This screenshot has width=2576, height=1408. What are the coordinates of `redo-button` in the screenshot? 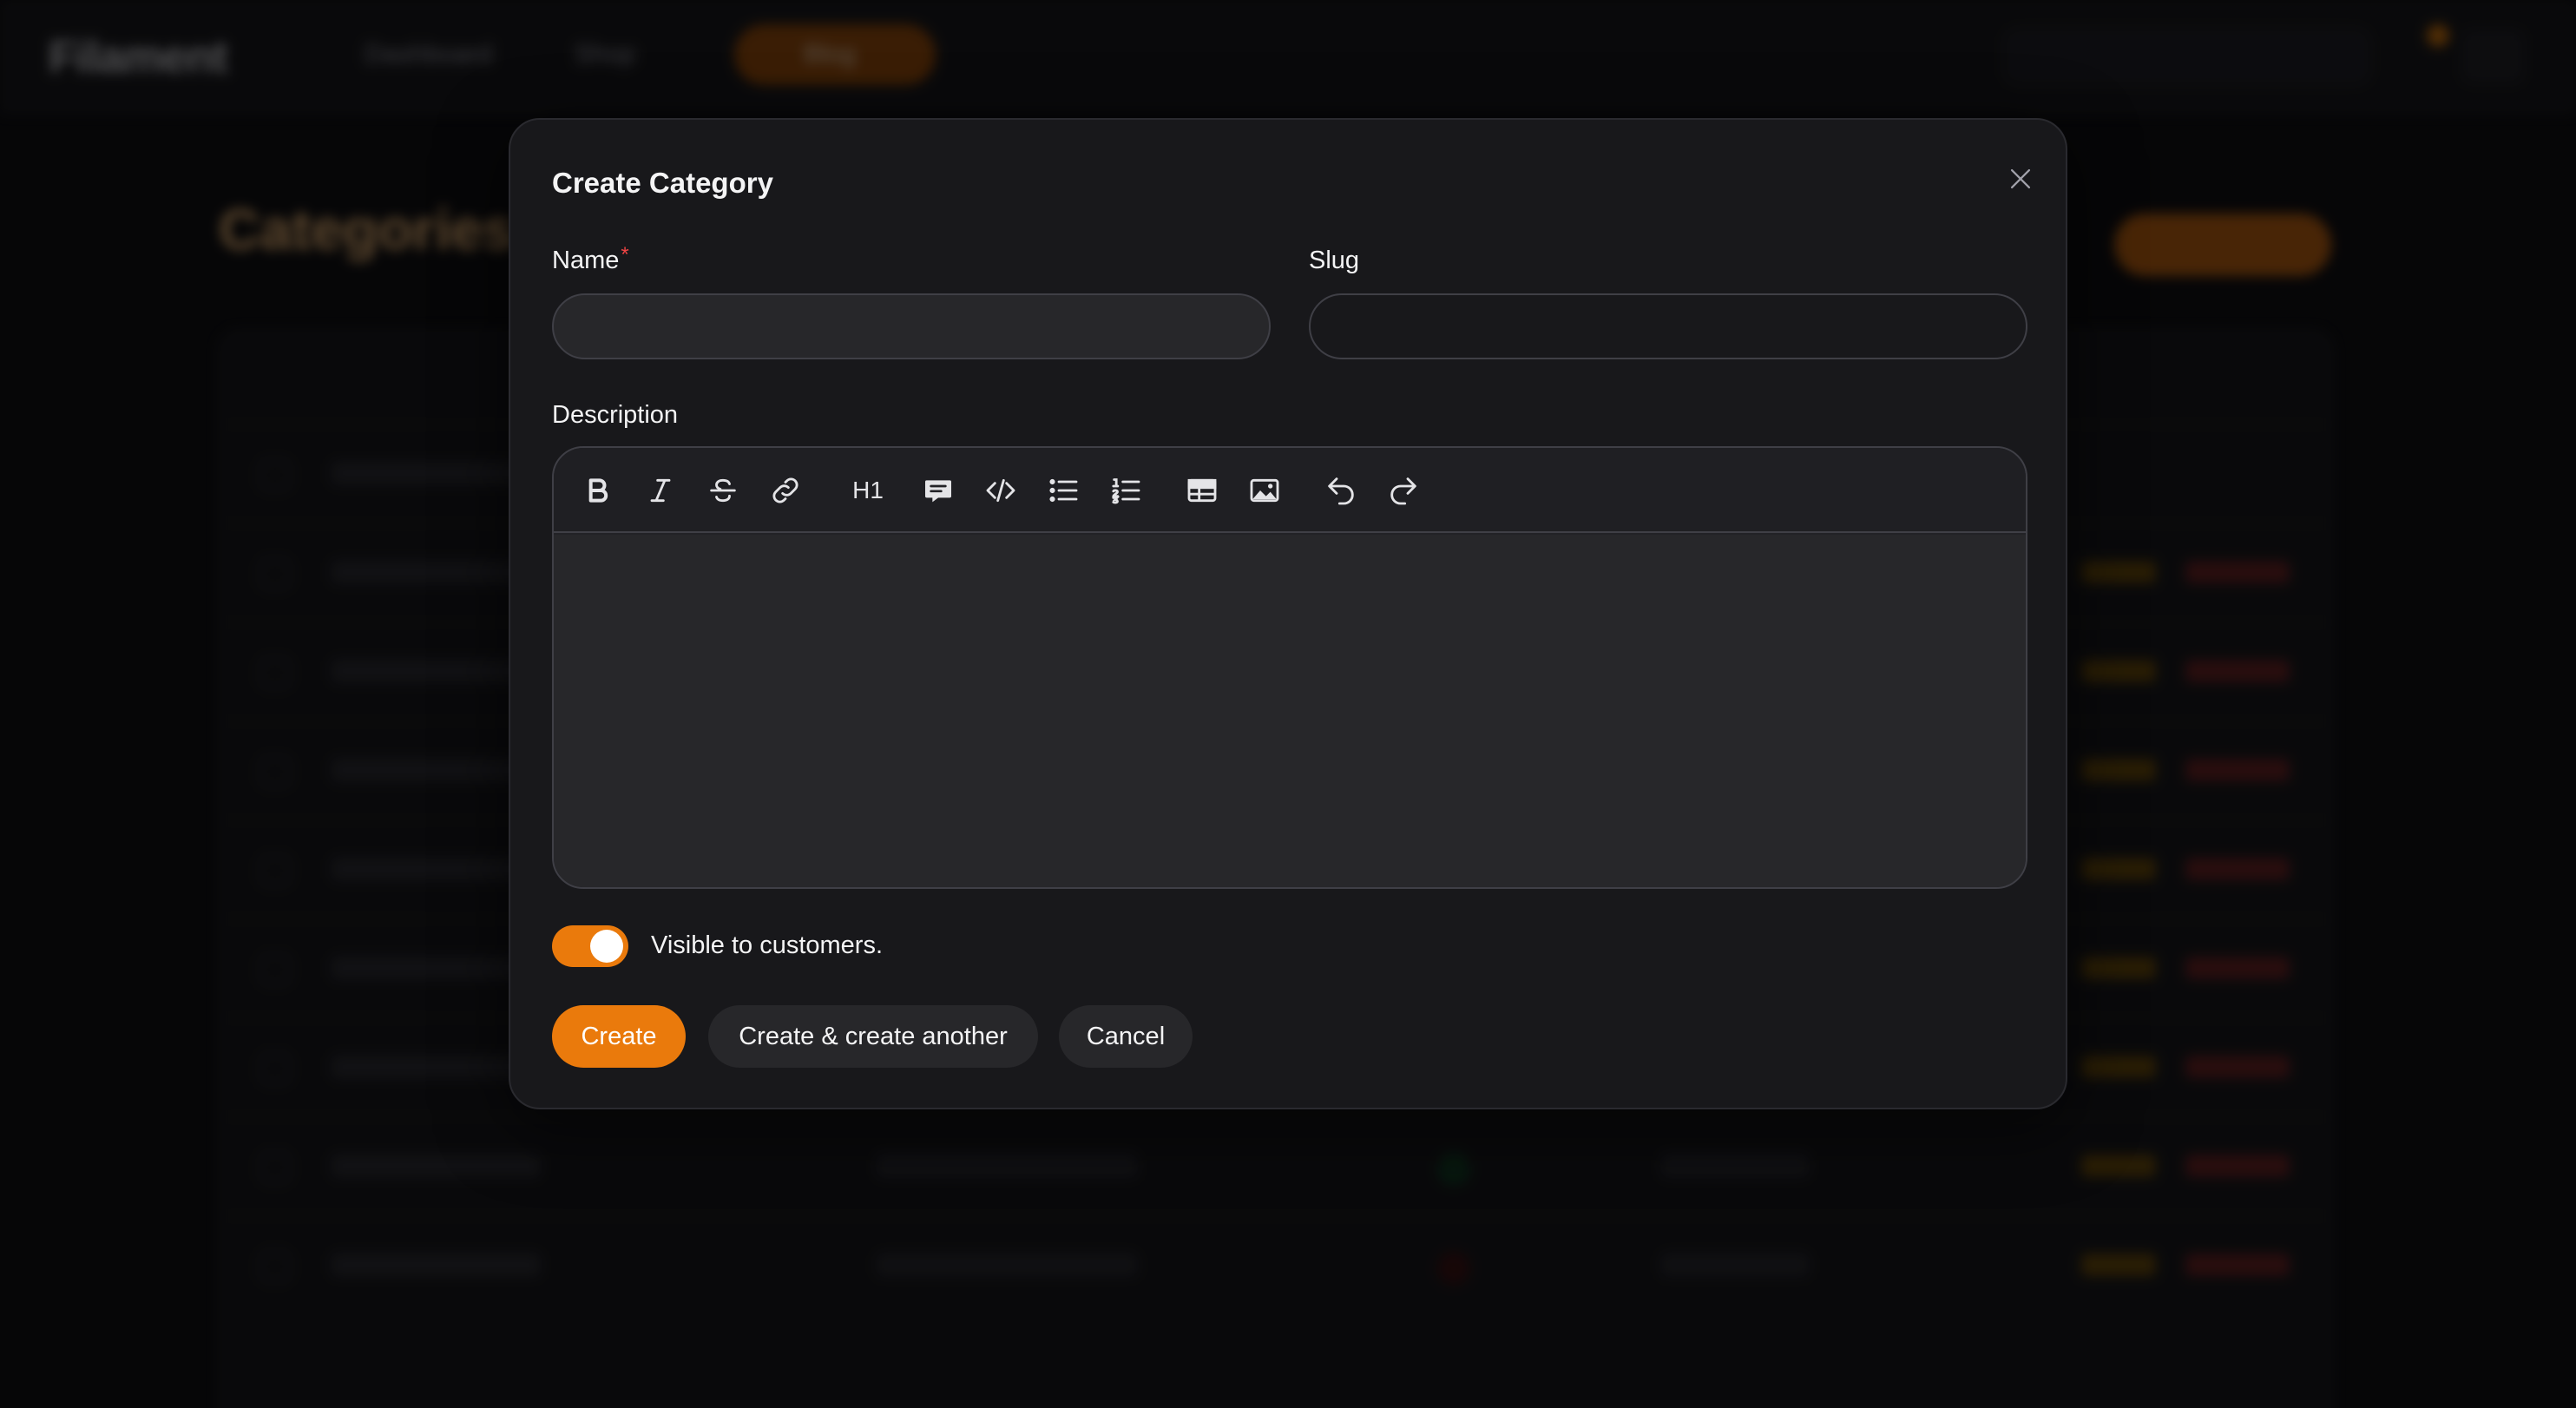 It's located at (1403, 490).